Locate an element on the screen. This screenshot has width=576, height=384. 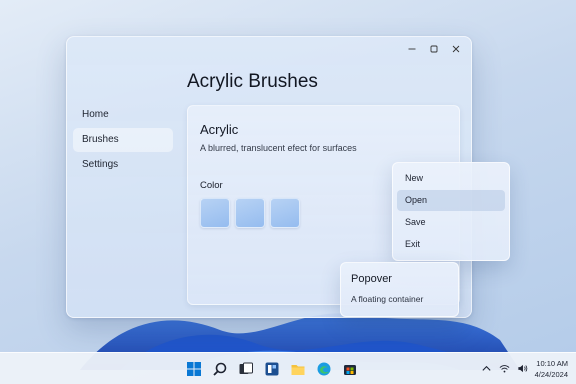
sidebar-nav: Home Brushes Settings is located at coordinates (123, 140).